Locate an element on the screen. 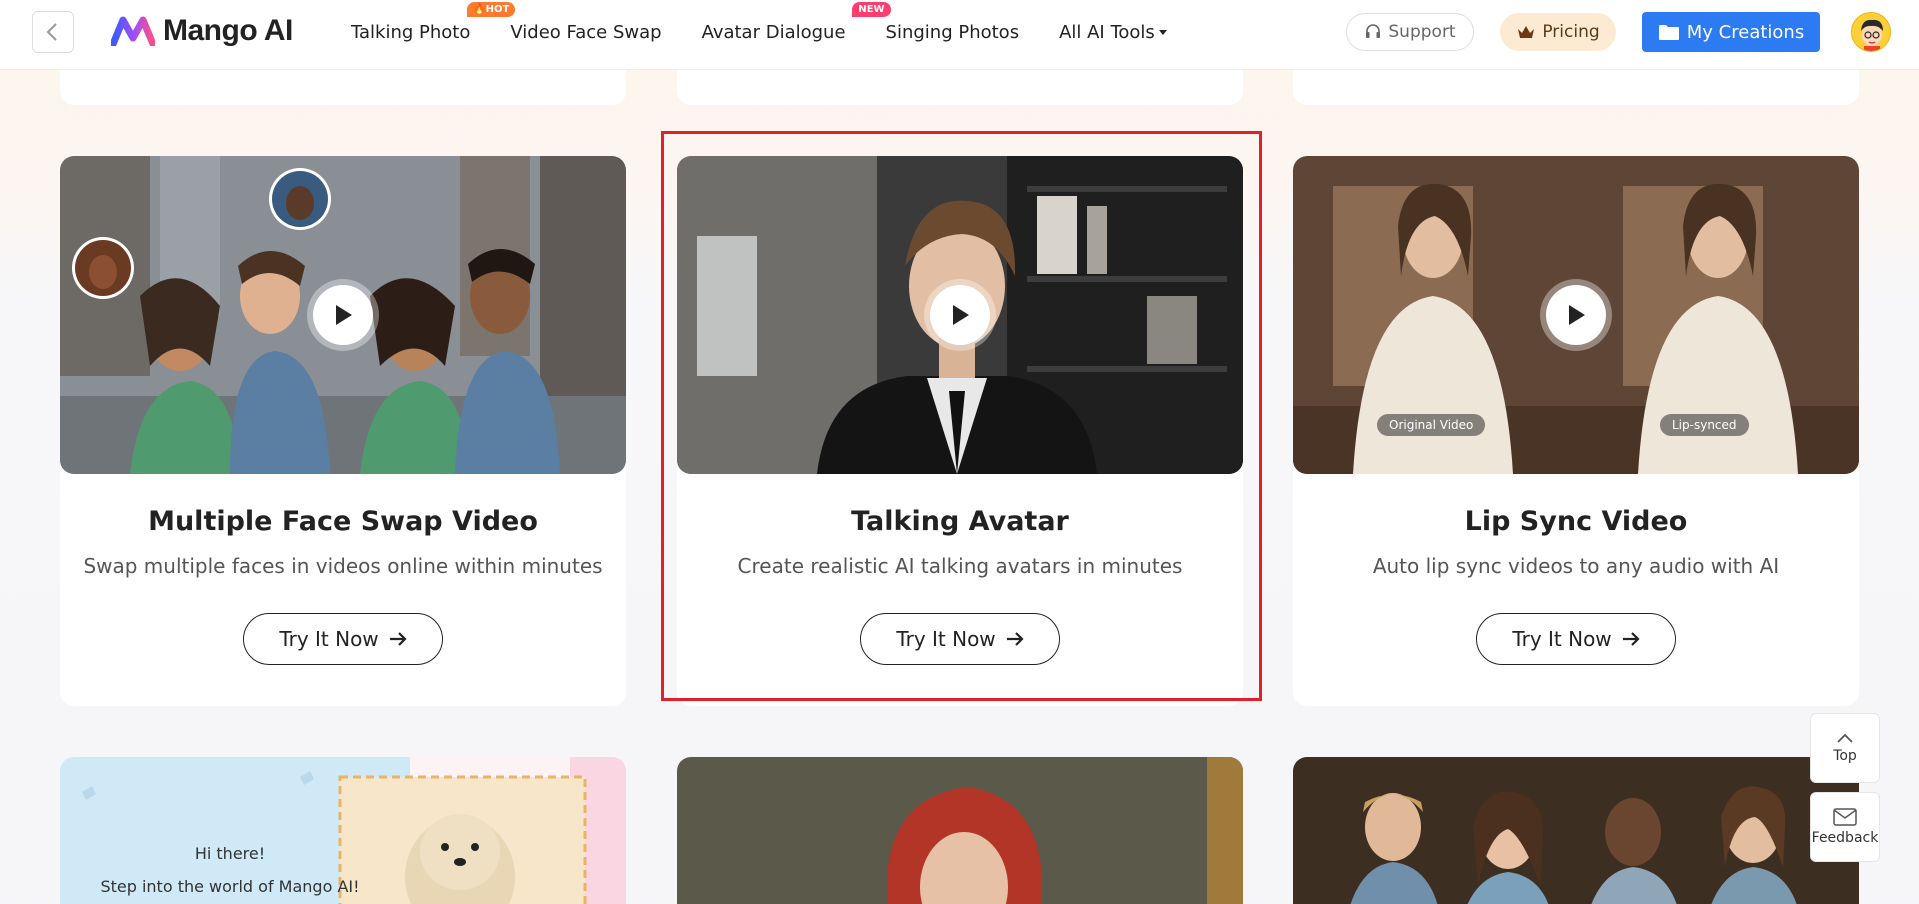 The width and height of the screenshot is (1919, 904). nav-singing-photos: Singing Photos is located at coordinates (953, 32).